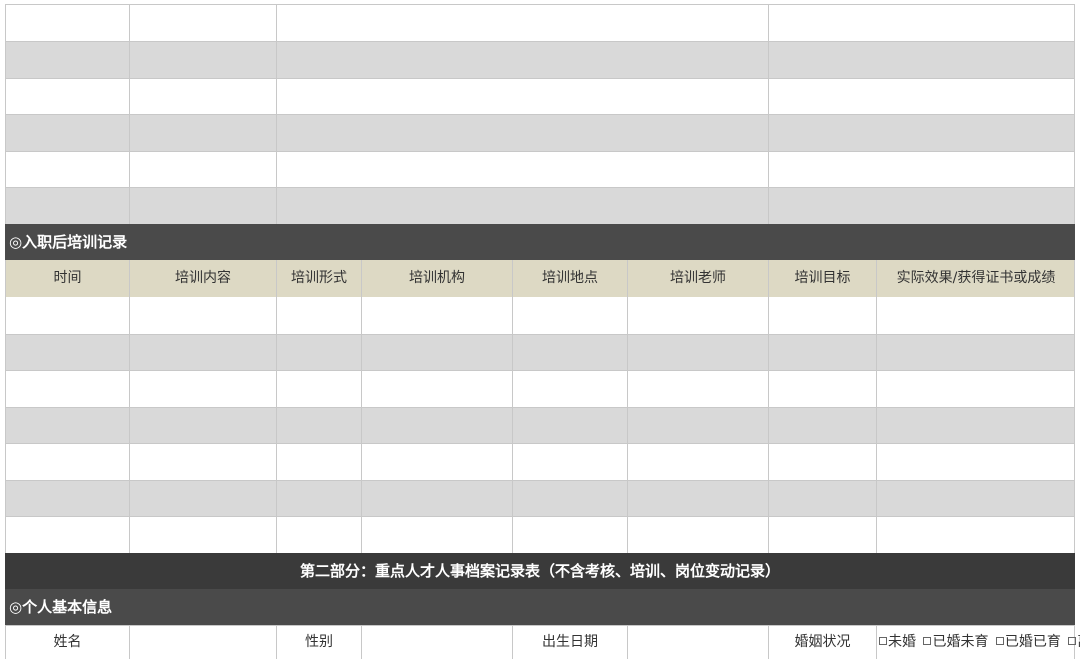 The width and height of the screenshot is (1080, 664). I want to click on marital-option-unmarried: 未婚, so click(897, 642).